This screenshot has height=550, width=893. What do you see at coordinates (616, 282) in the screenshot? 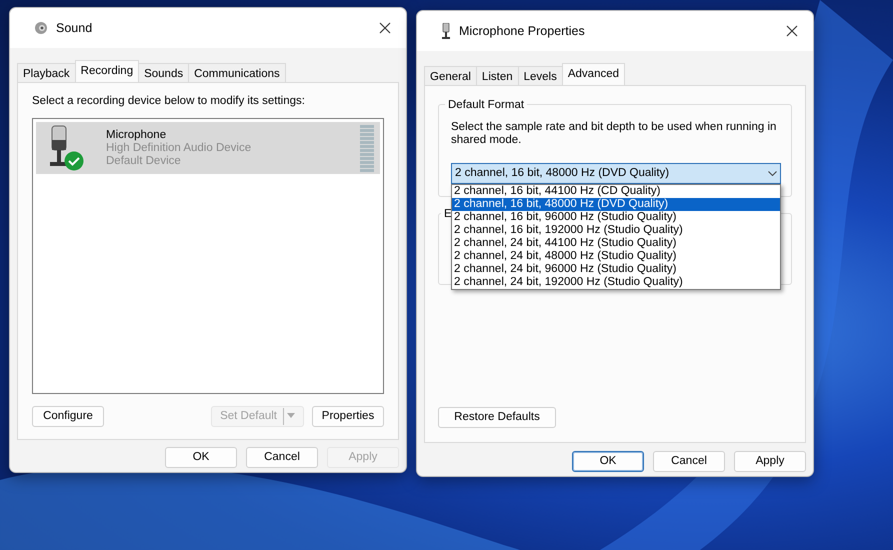
I see `dropdown-option: 2 channel, 24 bit, 192000 Hz (Studio Quality)` at bounding box center [616, 282].